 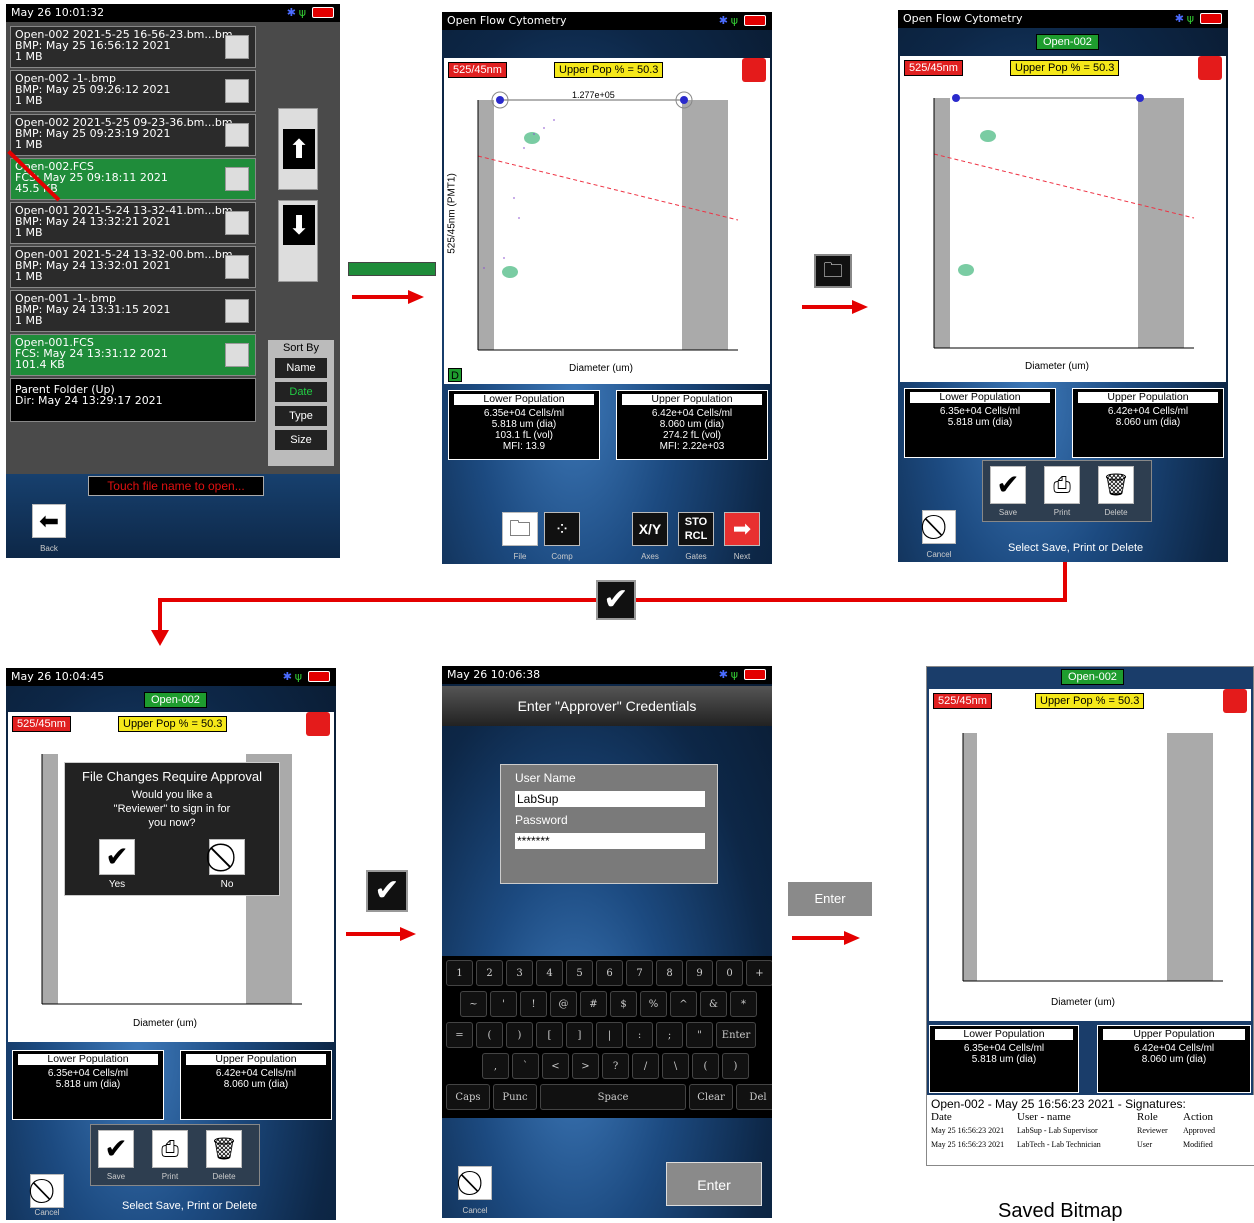 I want to click on scroll-down-button: ⬇, so click(x=298, y=241).